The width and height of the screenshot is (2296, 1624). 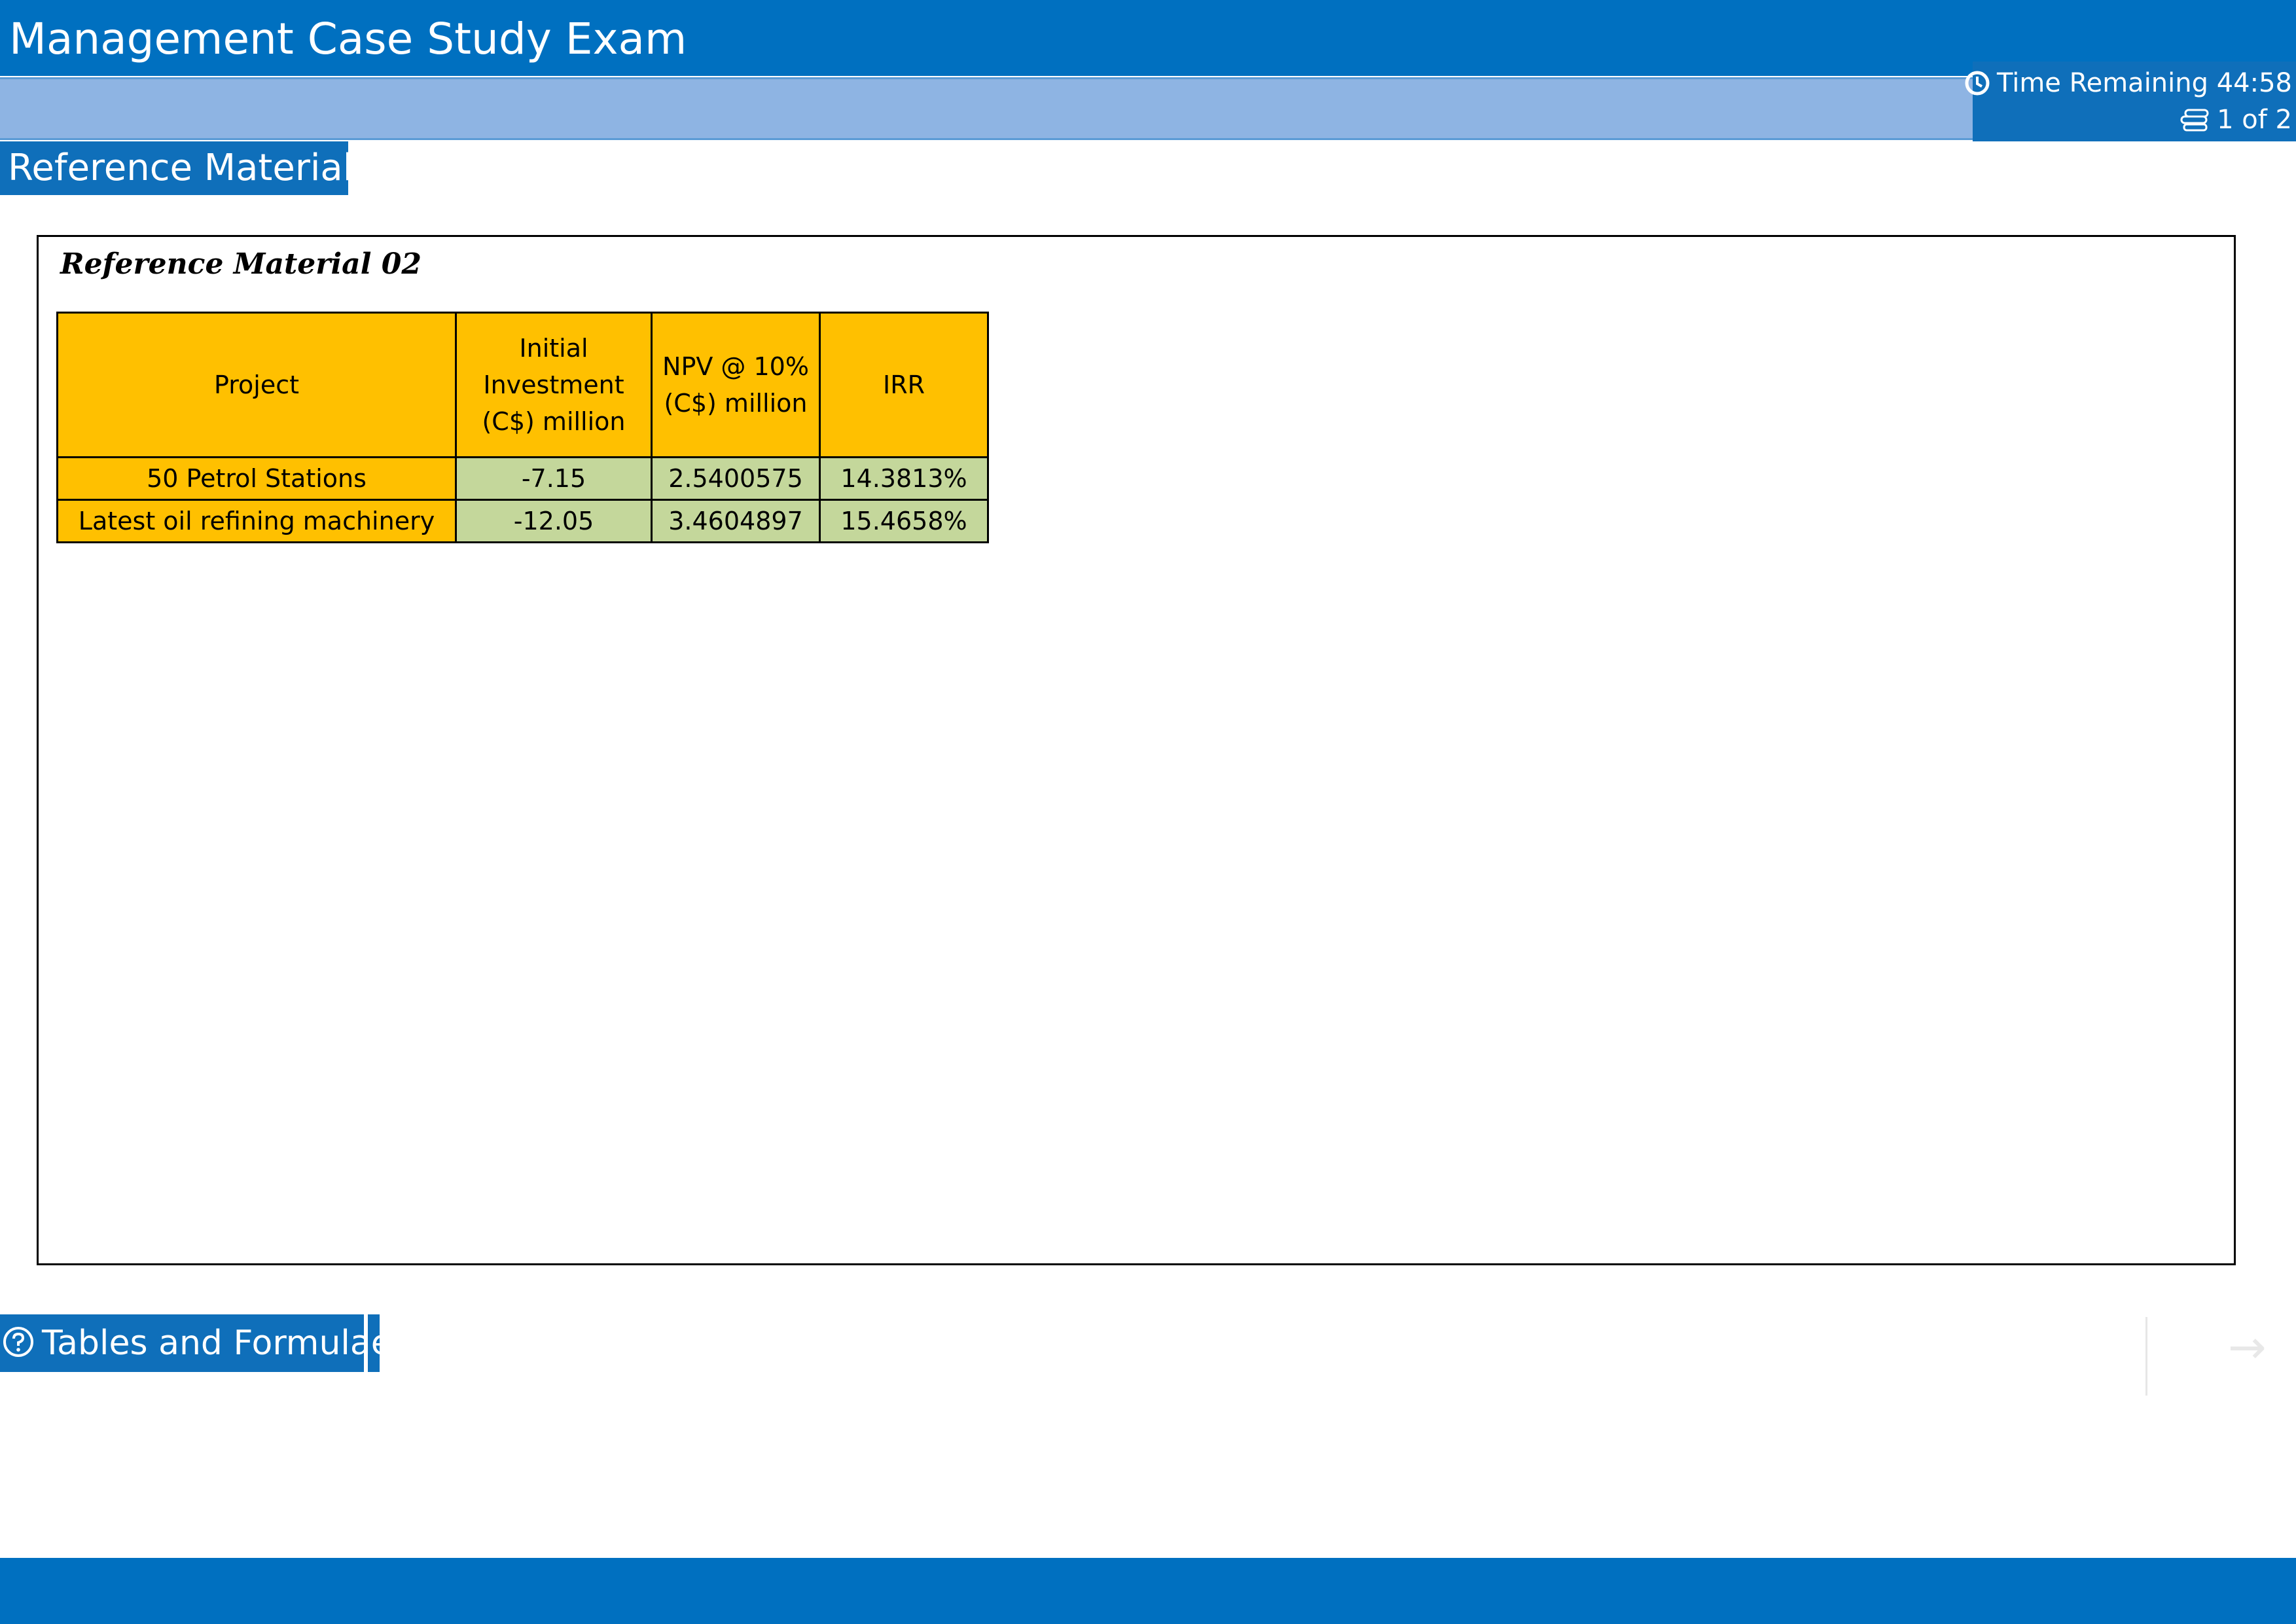 What do you see at coordinates (1977, 83) in the screenshot?
I see `clock-icon` at bounding box center [1977, 83].